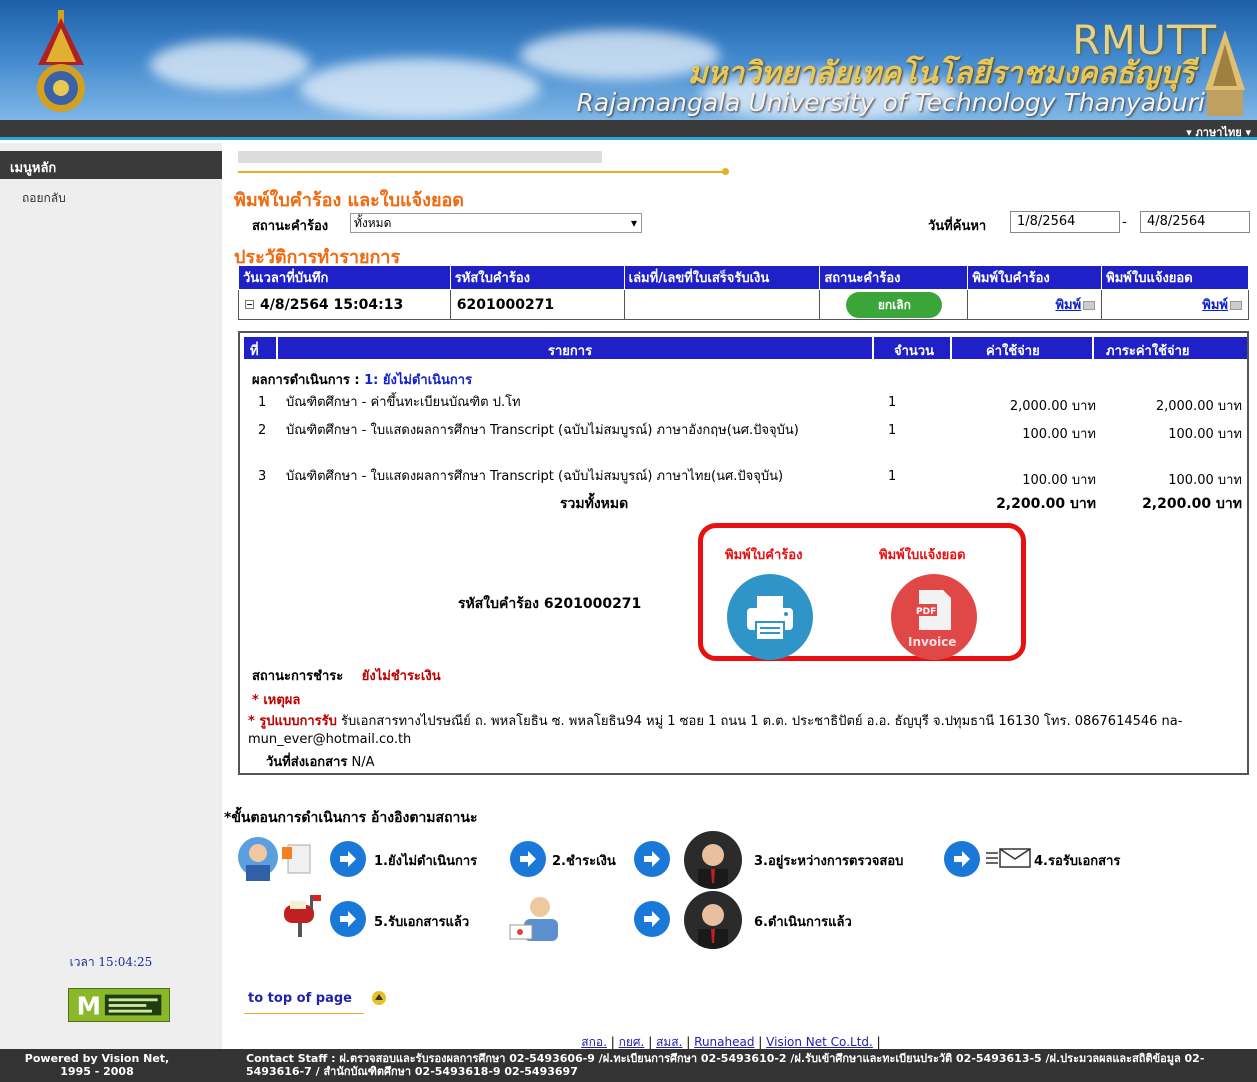 Image resolution: width=1257 pixels, height=1082 pixels. Describe the element at coordinates (1195, 222) in the screenshot. I see `date-to-input: 4/8/2564` at that location.